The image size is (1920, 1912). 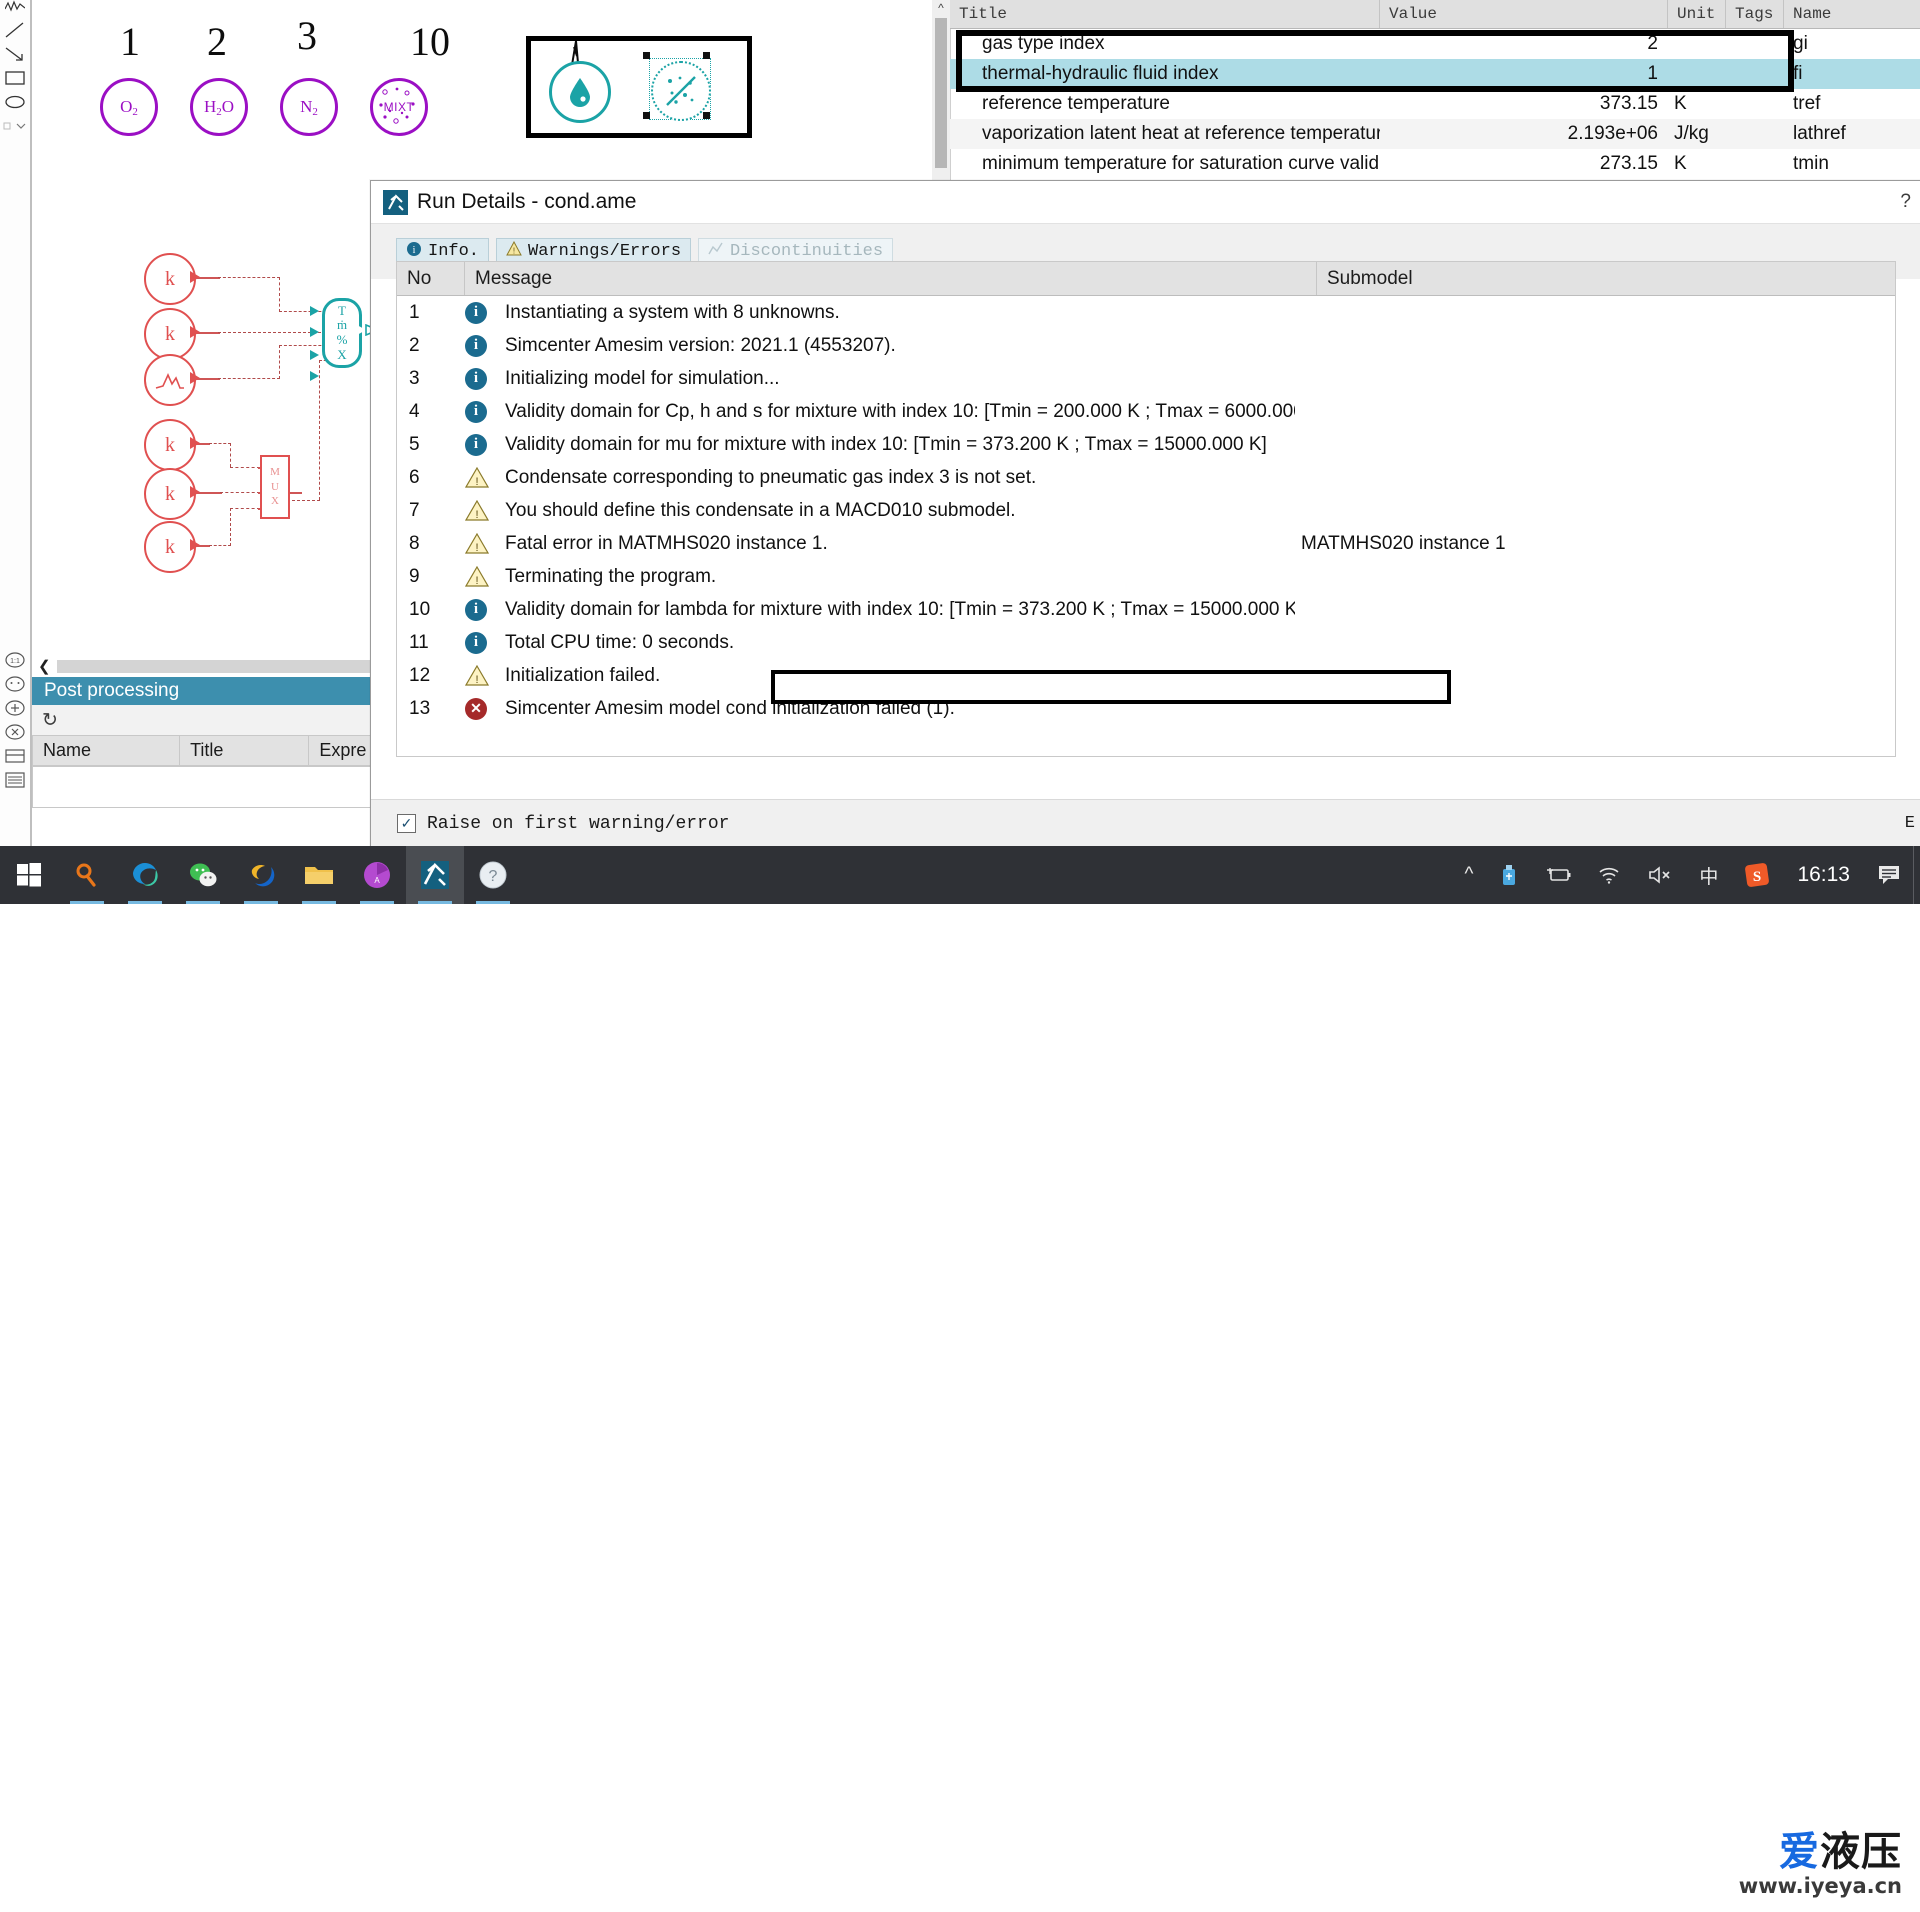 What do you see at coordinates (15, 126) in the screenshot?
I see `more-tools-chevron-icon` at bounding box center [15, 126].